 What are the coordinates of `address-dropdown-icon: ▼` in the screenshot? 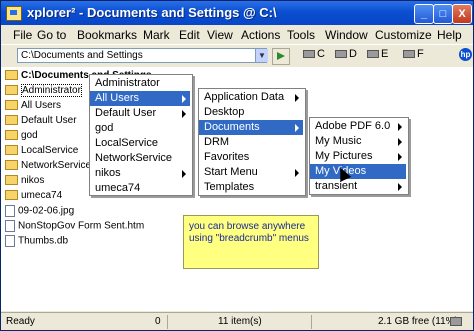 It's located at (261, 55).